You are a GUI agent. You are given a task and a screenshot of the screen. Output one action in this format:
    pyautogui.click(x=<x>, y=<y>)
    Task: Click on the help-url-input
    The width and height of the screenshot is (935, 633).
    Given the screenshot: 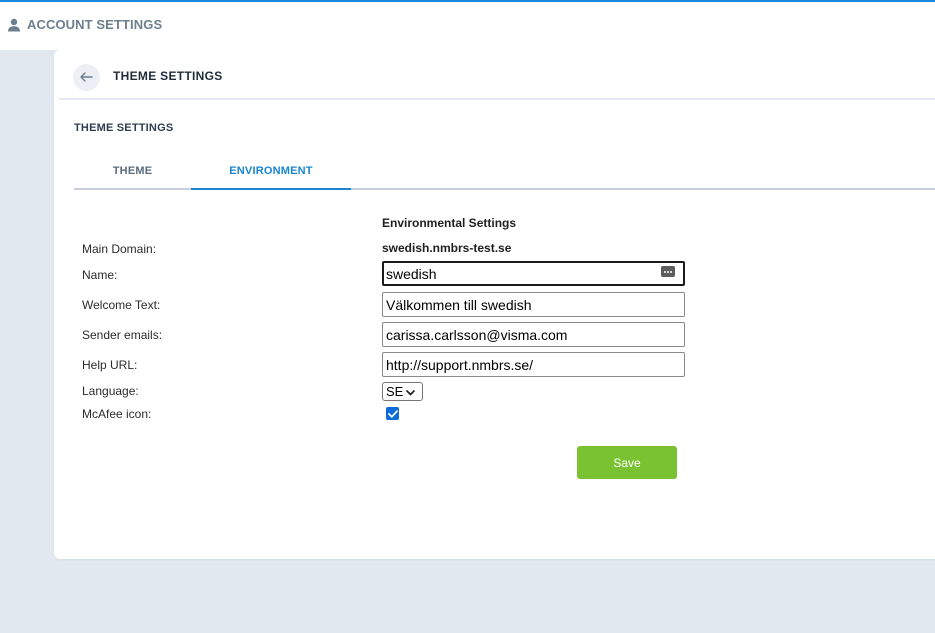 What is the action you would take?
    pyautogui.click(x=533, y=364)
    